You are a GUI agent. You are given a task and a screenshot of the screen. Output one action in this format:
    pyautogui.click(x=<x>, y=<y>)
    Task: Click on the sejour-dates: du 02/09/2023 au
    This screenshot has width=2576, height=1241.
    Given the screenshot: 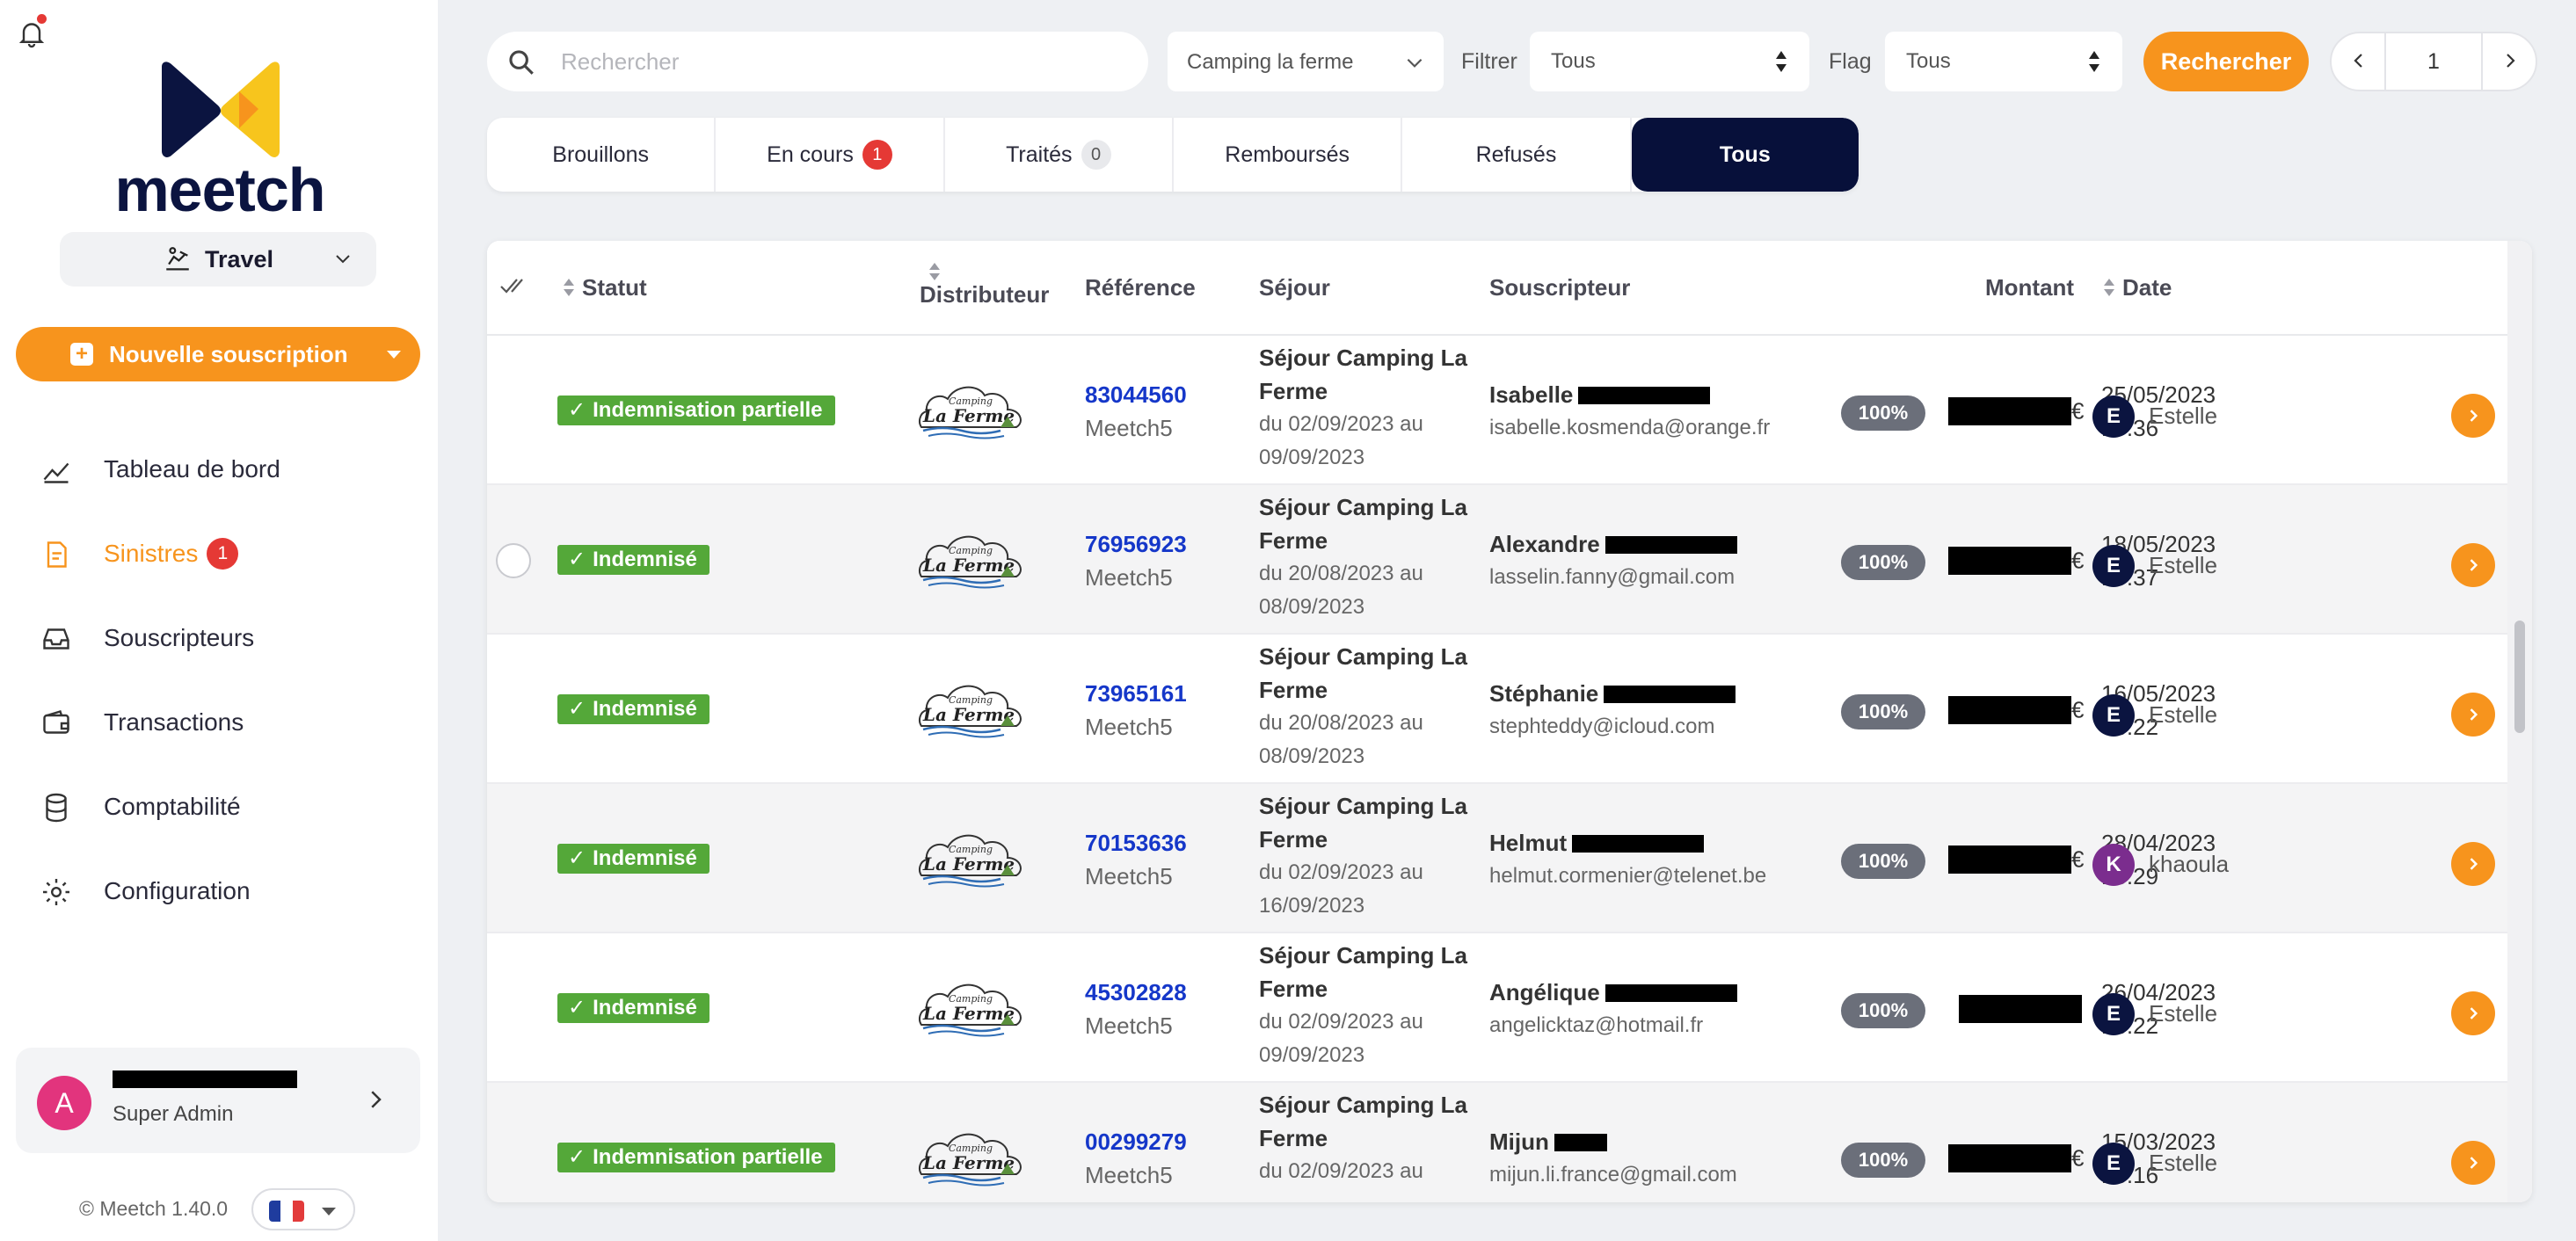 What is the action you would take?
    pyautogui.click(x=1341, y=1171)
    